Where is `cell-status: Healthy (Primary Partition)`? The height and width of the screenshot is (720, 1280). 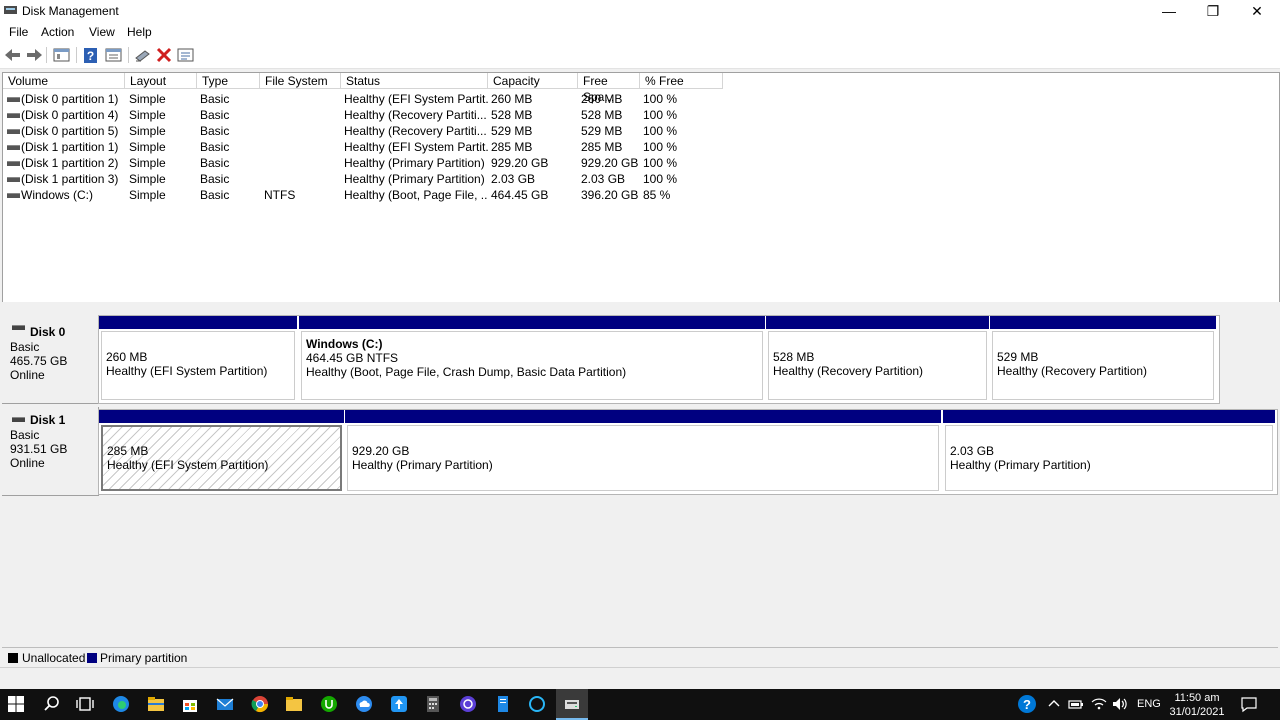 cell-status: Healthy (Primary Partition) is located at coordinates (414, 179).